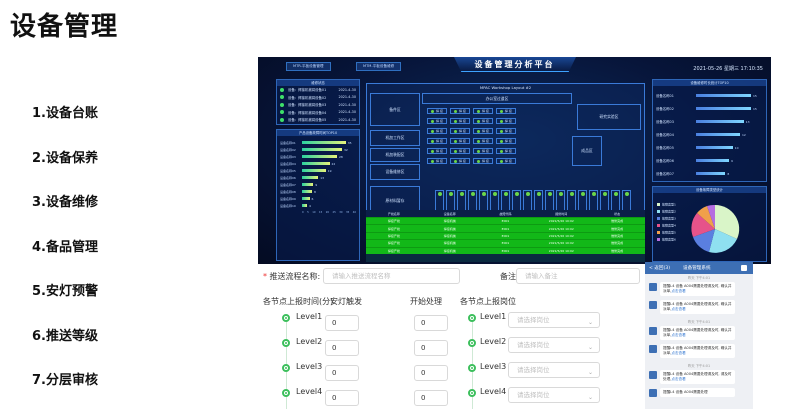 This screenshot has width=800, height=409. What do you see at coordinates (653, 305) in the screenshot?
I see `bot-avatar-icon` at bounding box center [653, 305].